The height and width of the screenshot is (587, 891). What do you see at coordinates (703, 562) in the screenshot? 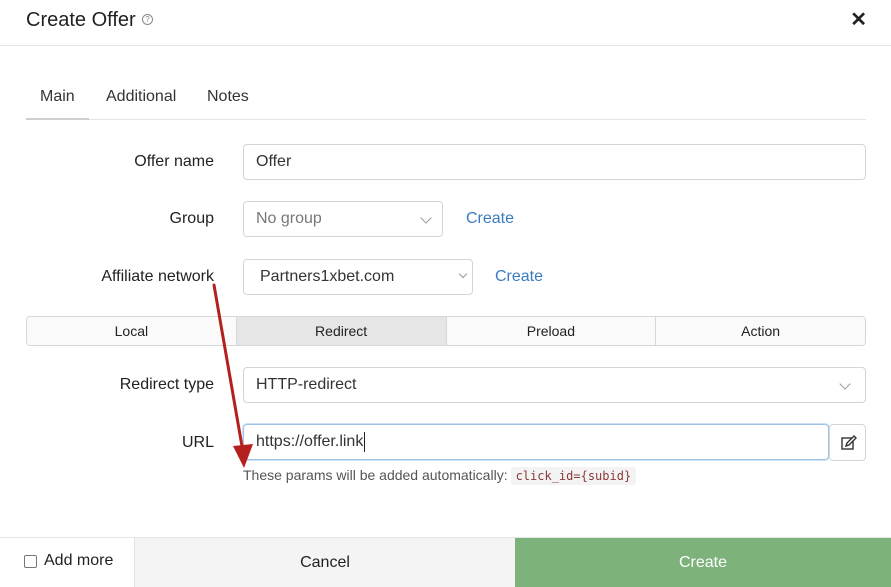
I see `create-button: Create` at bounding box center [703, 562].